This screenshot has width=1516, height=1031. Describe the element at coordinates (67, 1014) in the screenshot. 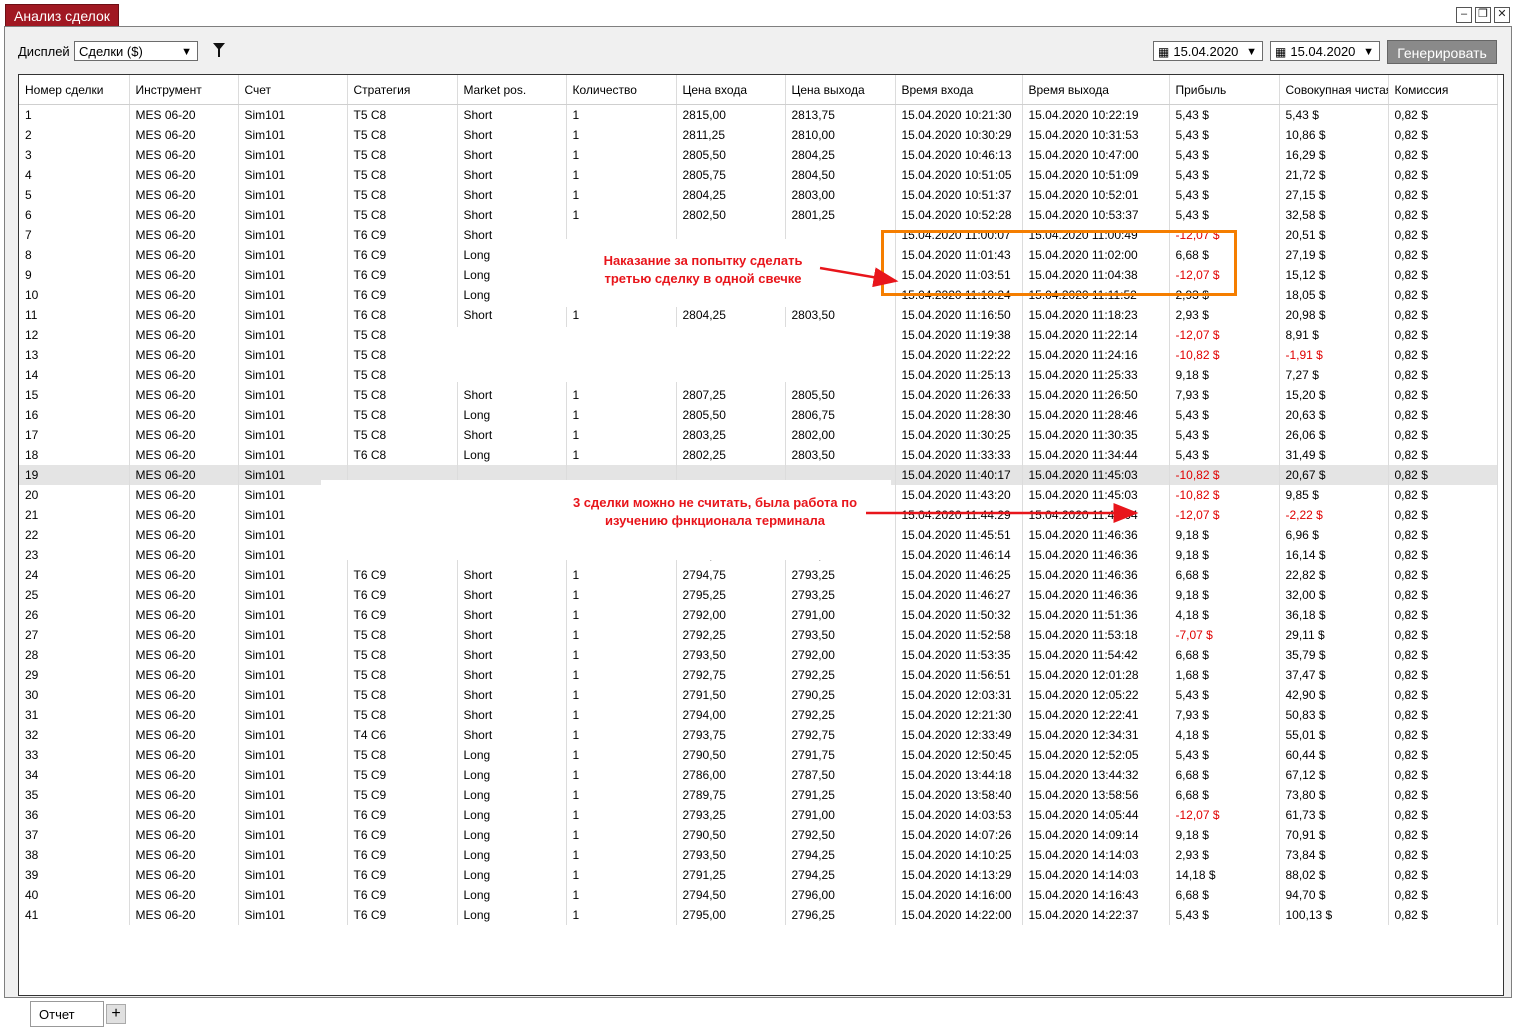

I see `tab-report: Отчет` at that location.